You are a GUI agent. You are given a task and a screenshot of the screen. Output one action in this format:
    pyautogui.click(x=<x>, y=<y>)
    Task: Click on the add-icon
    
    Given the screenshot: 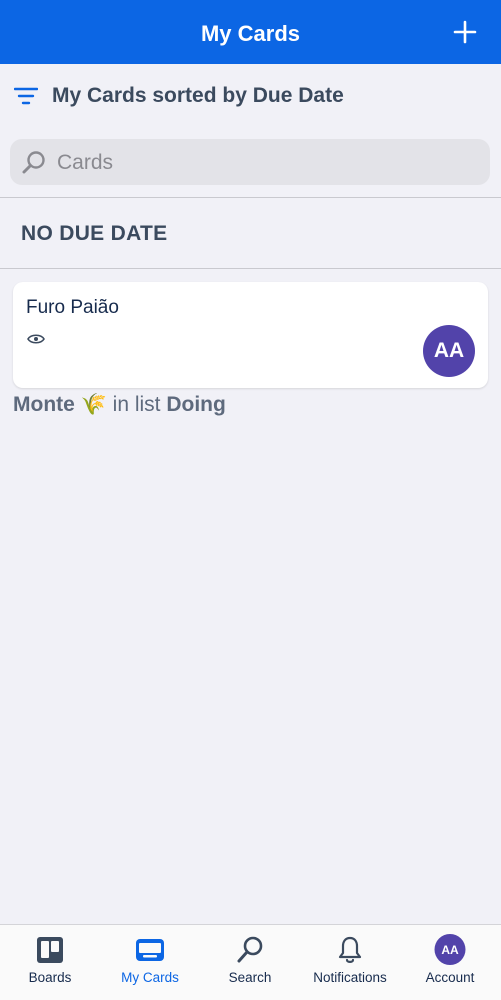 What is the action you would take?
    pyautogui.click(x=465, y=32)
    